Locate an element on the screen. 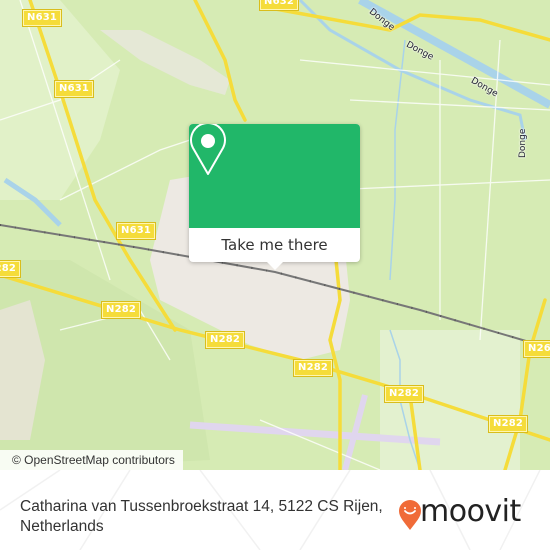 Image resolution: width=550 pixels, height=550 pixels. location-popup: Take me there is located at coordinates (274, 197).